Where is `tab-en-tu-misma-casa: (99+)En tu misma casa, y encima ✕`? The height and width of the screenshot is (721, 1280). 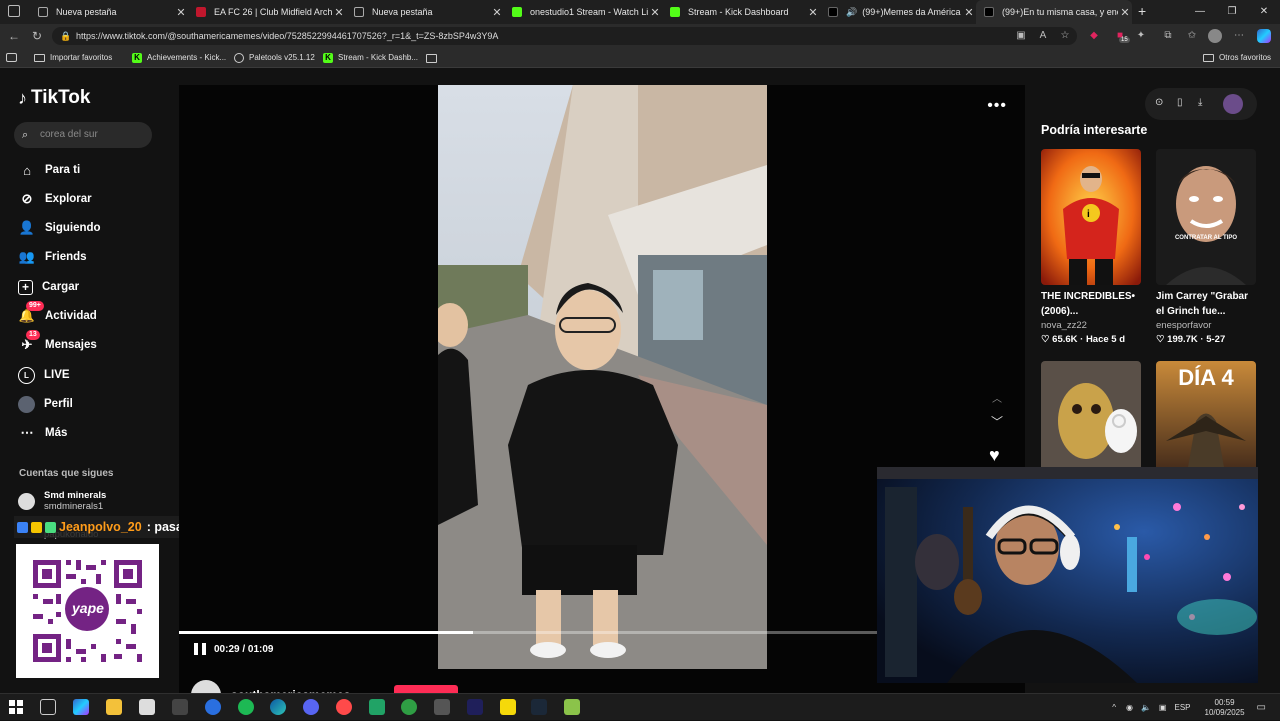
tab-en-tu-misma-casa: (99+)En tu misma casa, y encima ✕ is located at coordinates (1054, 12).